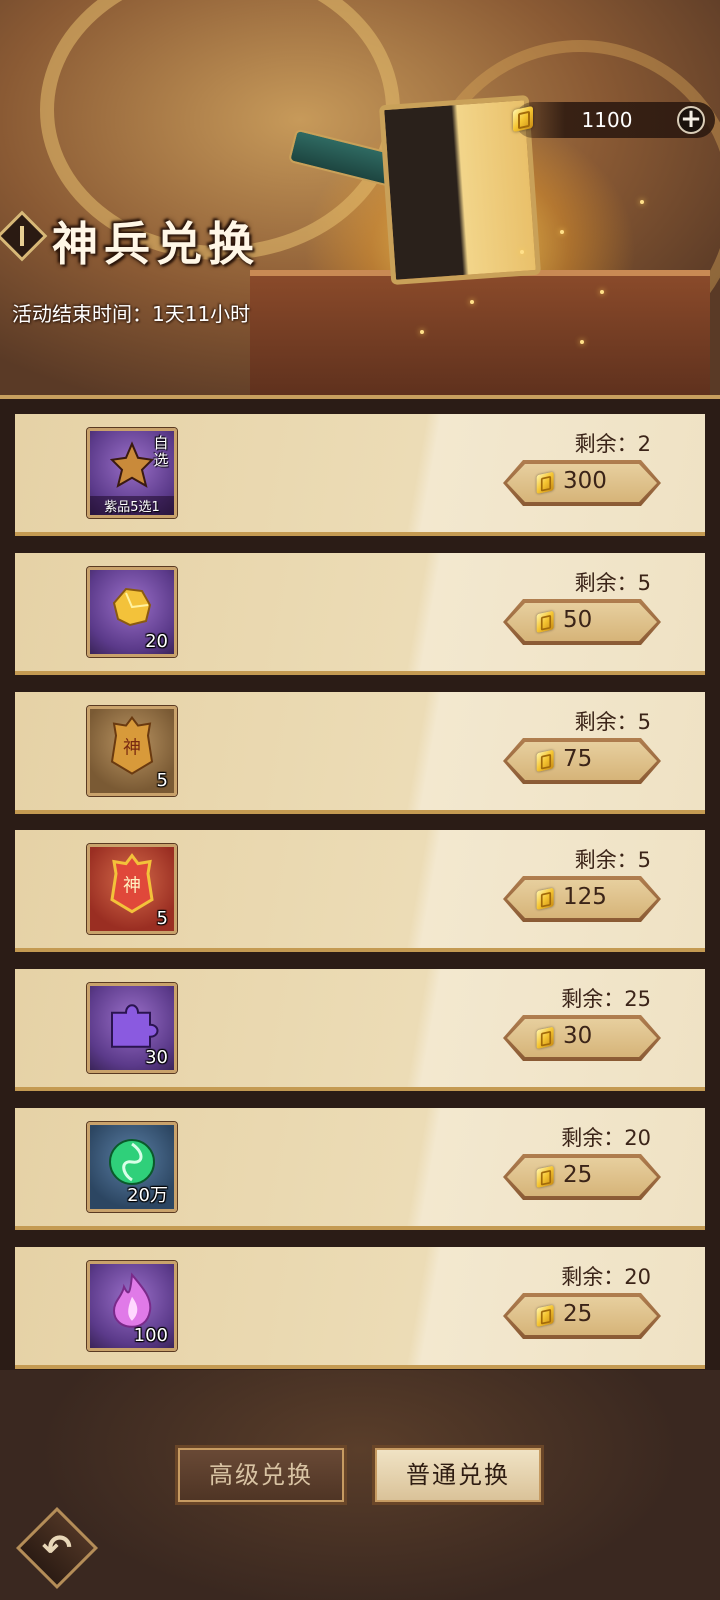  I want to click on event-timer: 活动结束时间：1天11小时, so click(131, 314).